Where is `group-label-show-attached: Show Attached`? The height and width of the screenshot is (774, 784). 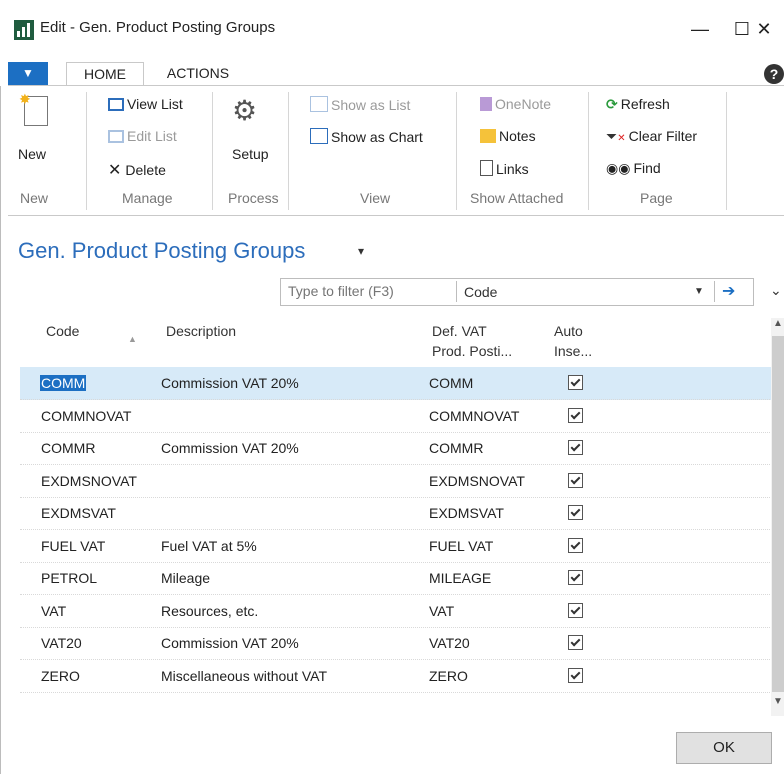 group-label-show-attached: Show Attached is located at coordinates (517, 198).